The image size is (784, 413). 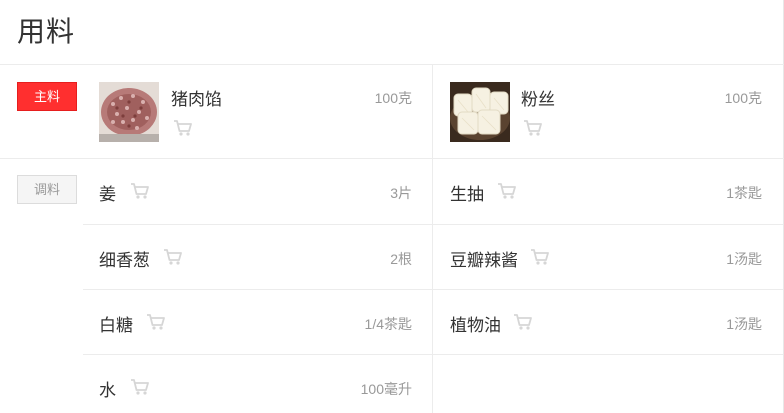 What do you see at coordinates (480, 112) in the screenshot?
I see `vermicelli-image` at bounding box center [480, 112].